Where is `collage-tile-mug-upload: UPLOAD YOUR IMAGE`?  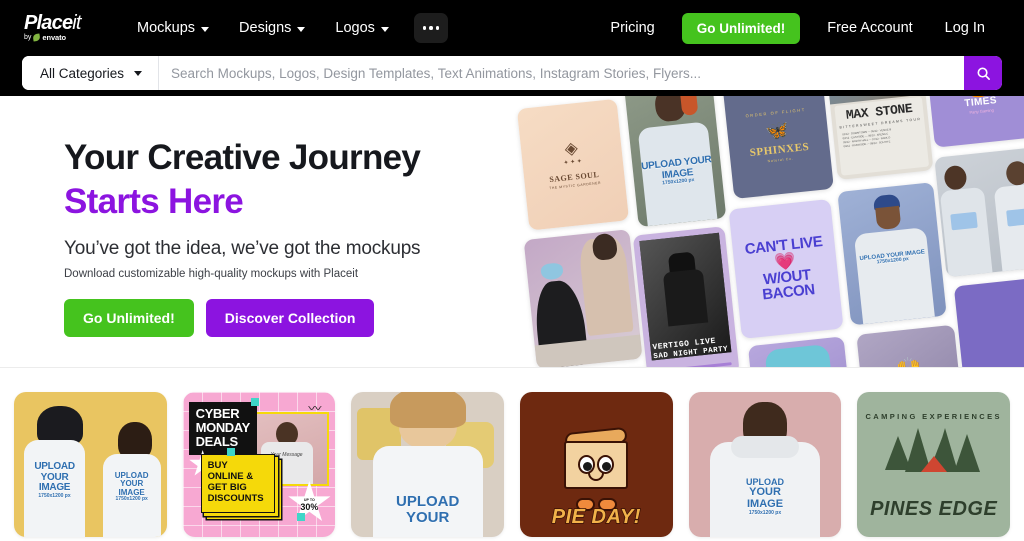 collage-tile-mug-upload: UPLOAD YOUR IMAGE is located at coordinates (803, 351).